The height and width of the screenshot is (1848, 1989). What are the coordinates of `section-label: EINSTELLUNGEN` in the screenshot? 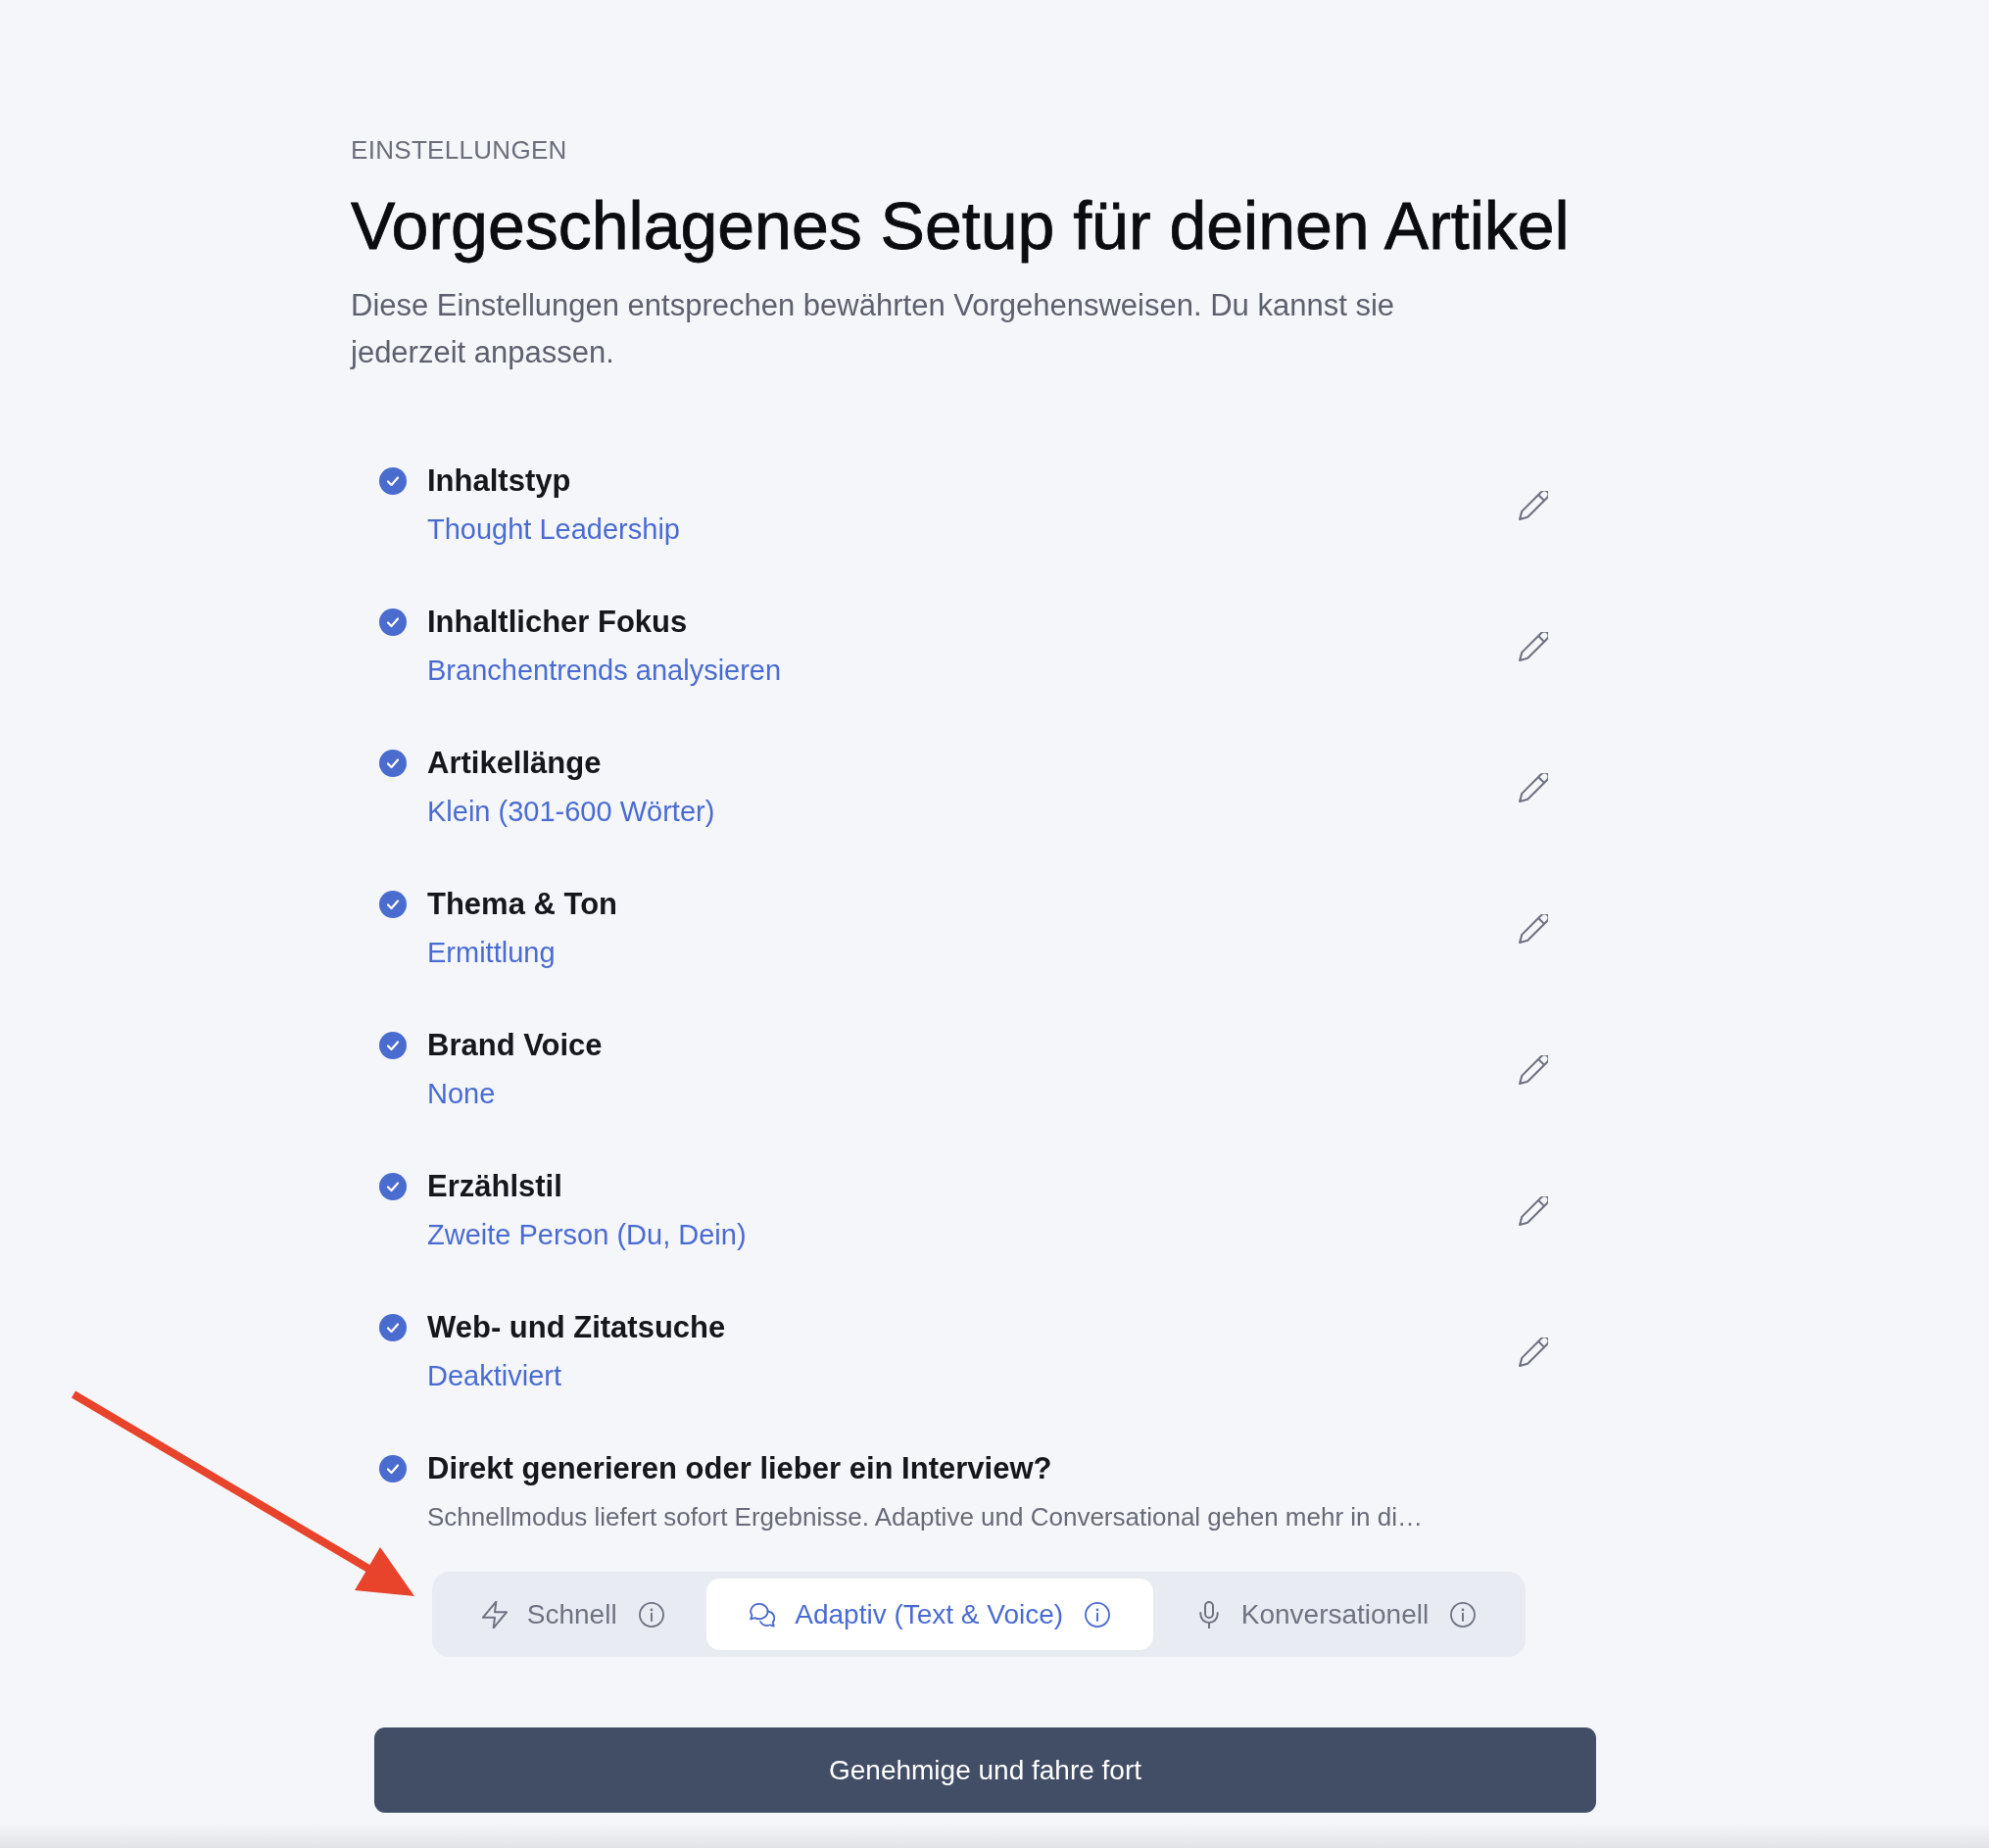 It's located at (459, 150).